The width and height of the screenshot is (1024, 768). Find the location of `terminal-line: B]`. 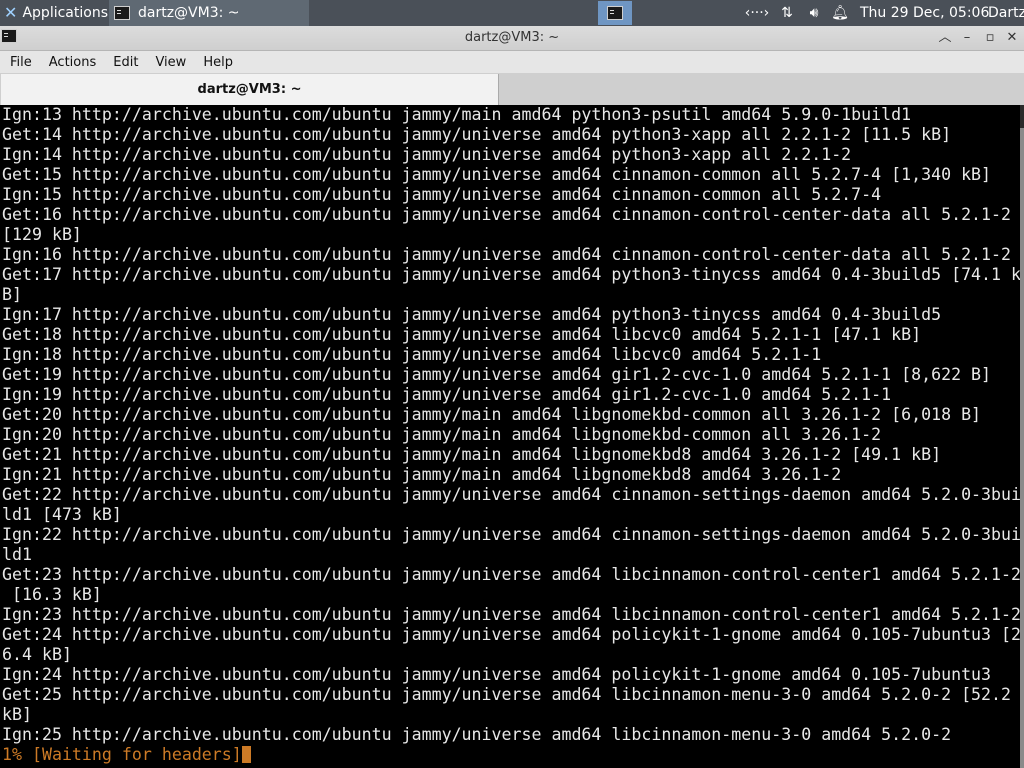

terminal-line: B] is located at coordinates (12, 294).